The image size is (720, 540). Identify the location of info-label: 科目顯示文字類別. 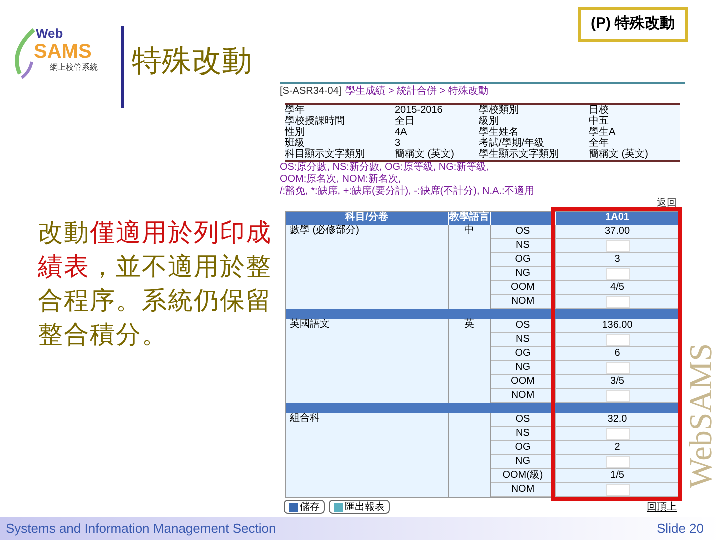
(325, 154).